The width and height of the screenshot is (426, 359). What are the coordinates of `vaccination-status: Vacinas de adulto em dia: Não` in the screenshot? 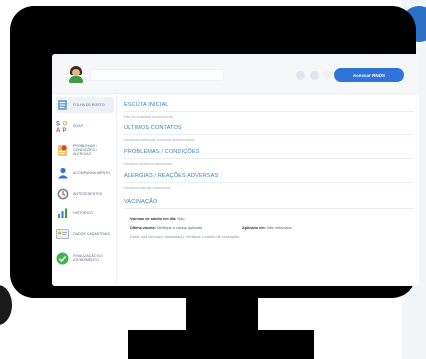 It's located at (157, 219).